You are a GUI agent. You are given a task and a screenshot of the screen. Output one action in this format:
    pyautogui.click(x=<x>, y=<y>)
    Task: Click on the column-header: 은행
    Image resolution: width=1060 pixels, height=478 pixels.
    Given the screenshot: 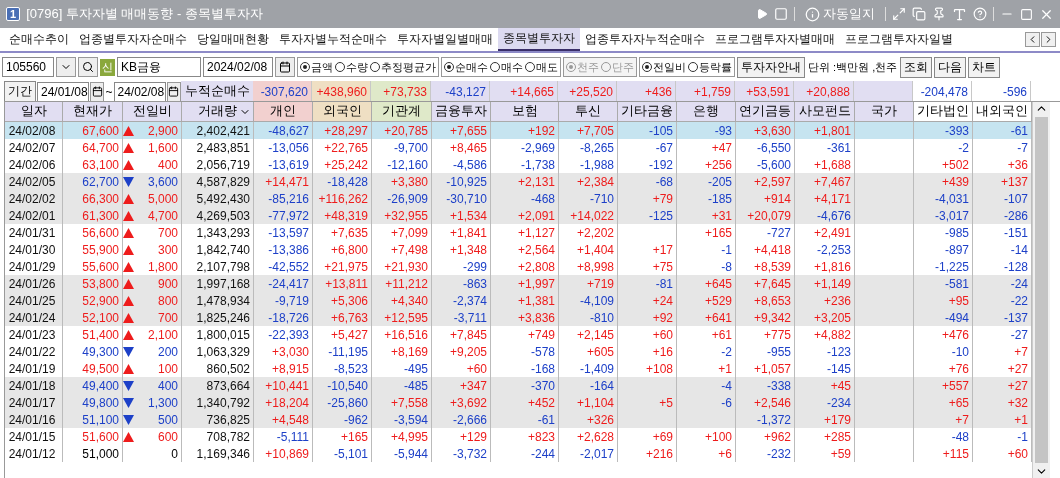 What is the action you would take?
    pyautogui.click(x=706, y=112)
    